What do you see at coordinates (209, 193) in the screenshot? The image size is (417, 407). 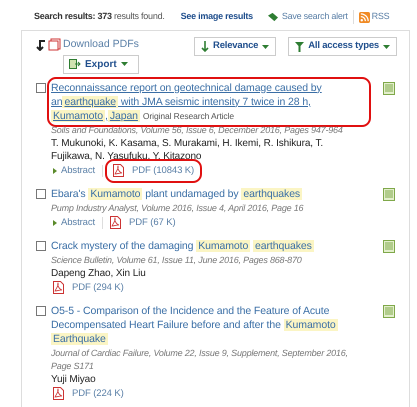 I see `result-title-link: Ebara's Kumamoto plant undamaged by earthquakes` at bounding box center [209, 193].